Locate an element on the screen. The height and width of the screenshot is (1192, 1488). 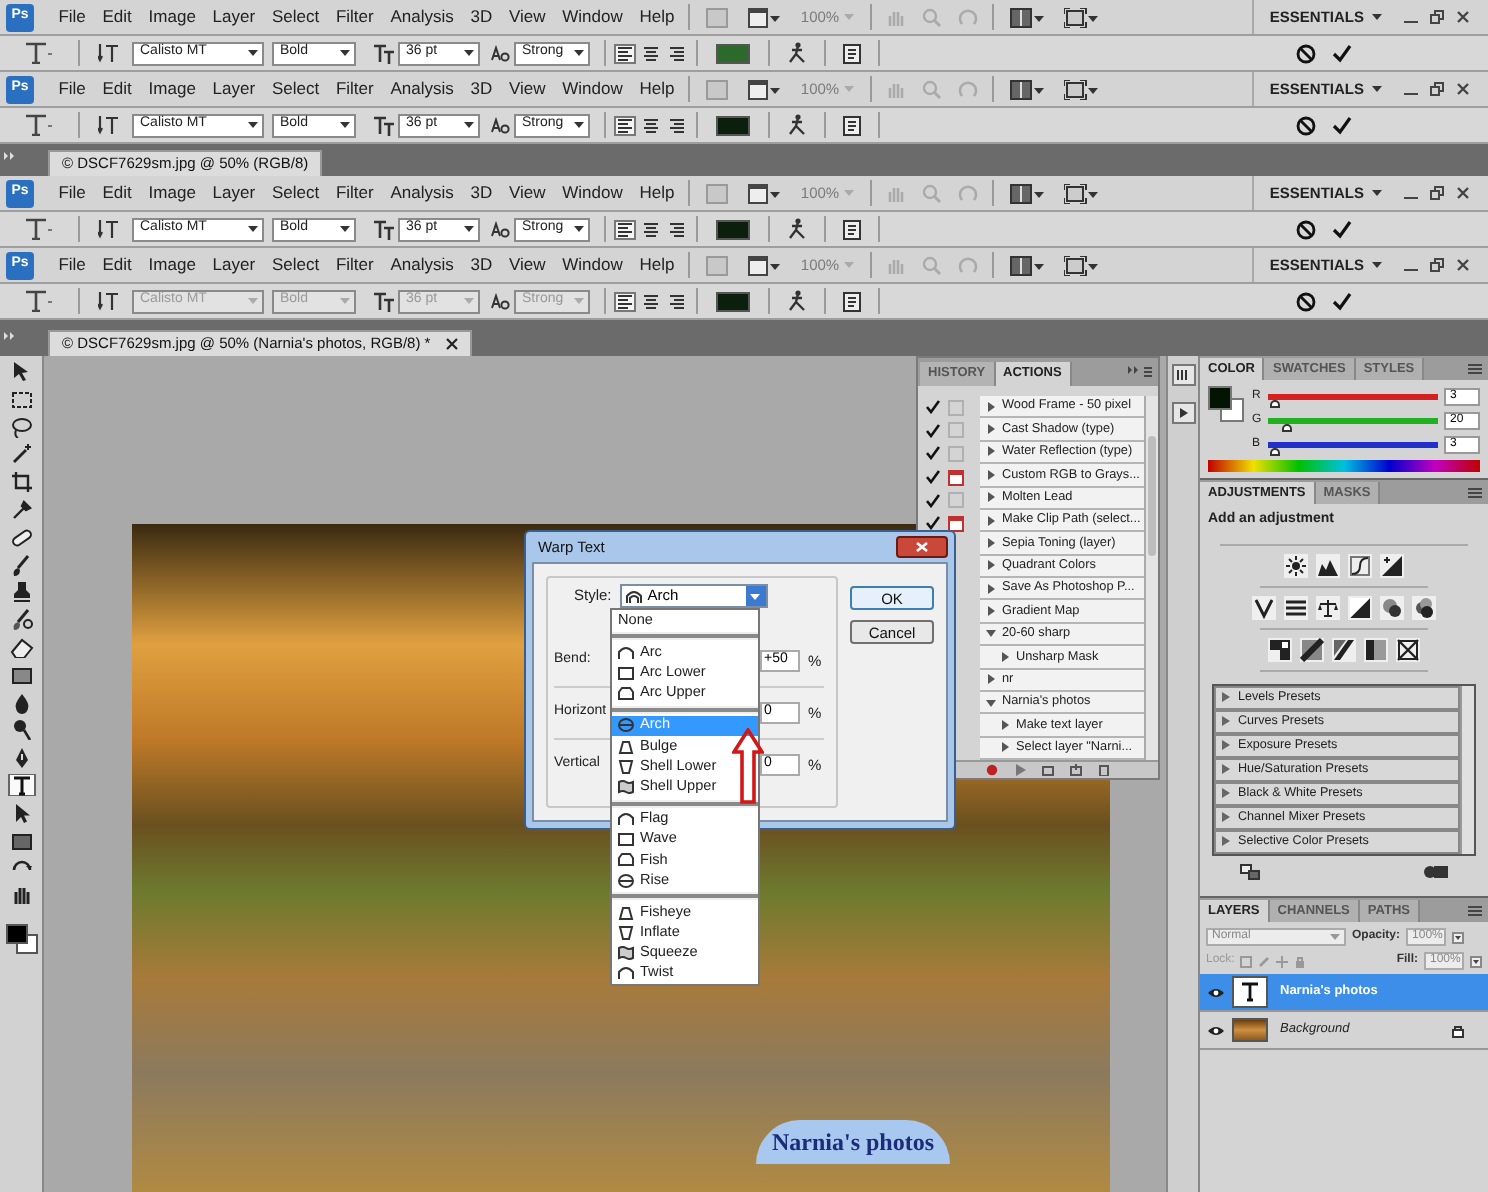
diagonal-split-icon is located at coordinates (1360, 607).